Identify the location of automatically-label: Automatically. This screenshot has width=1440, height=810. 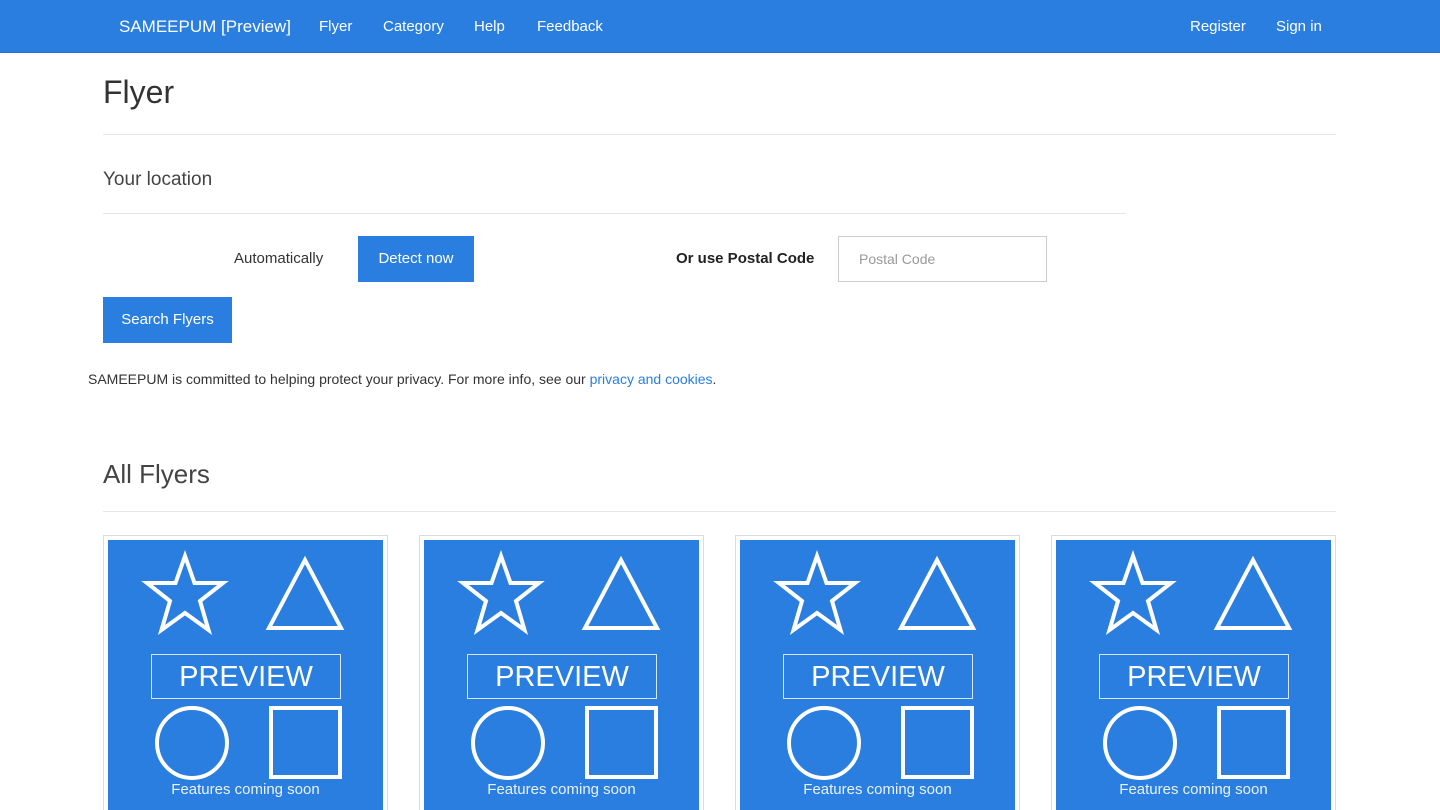
(279, 258).